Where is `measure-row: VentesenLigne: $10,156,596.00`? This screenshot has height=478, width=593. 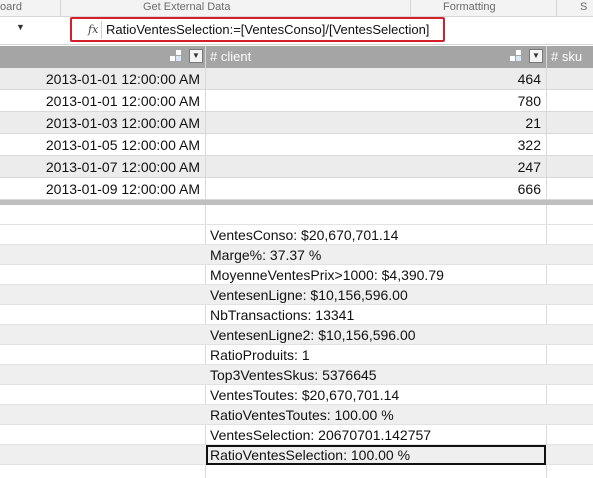
measure-row: VentesenLigne: $10,156,596.00 is located at coordinates (296, 295).